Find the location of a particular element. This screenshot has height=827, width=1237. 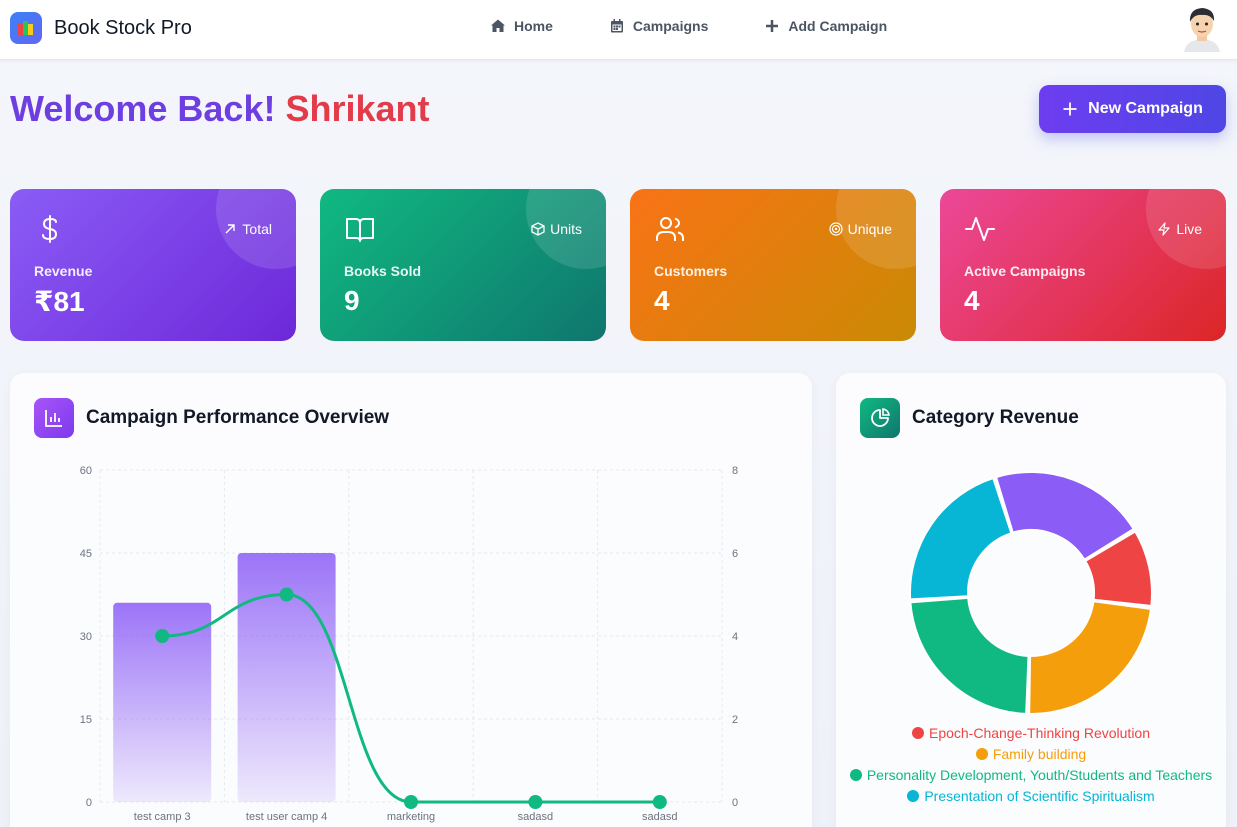

stat-value: ₹81 is located at coordinates (59, 301).